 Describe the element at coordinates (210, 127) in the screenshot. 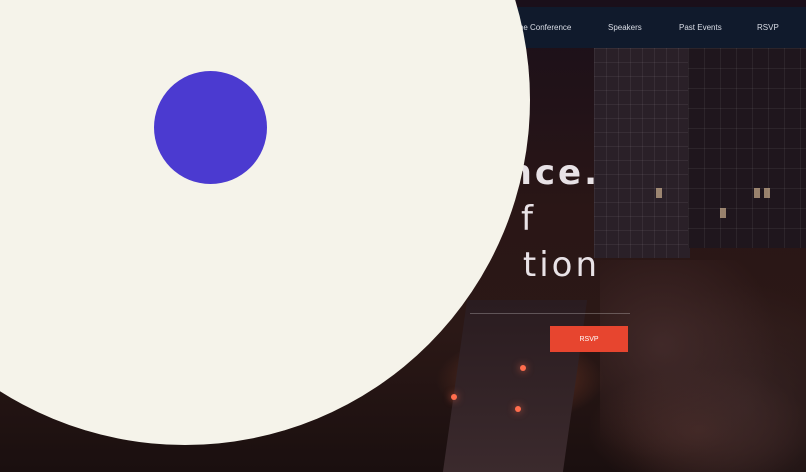

I see `blue-dot` at that location.